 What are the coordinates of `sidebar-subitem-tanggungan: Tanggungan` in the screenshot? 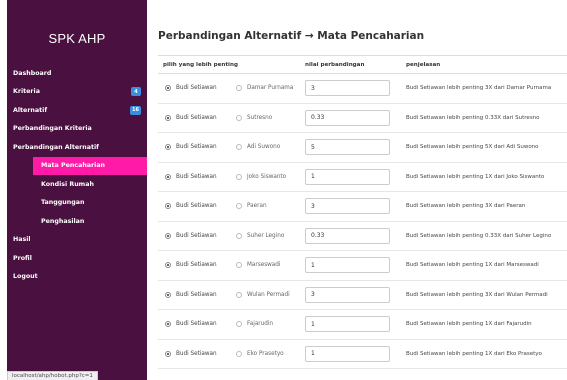 It's located at (77, 203).